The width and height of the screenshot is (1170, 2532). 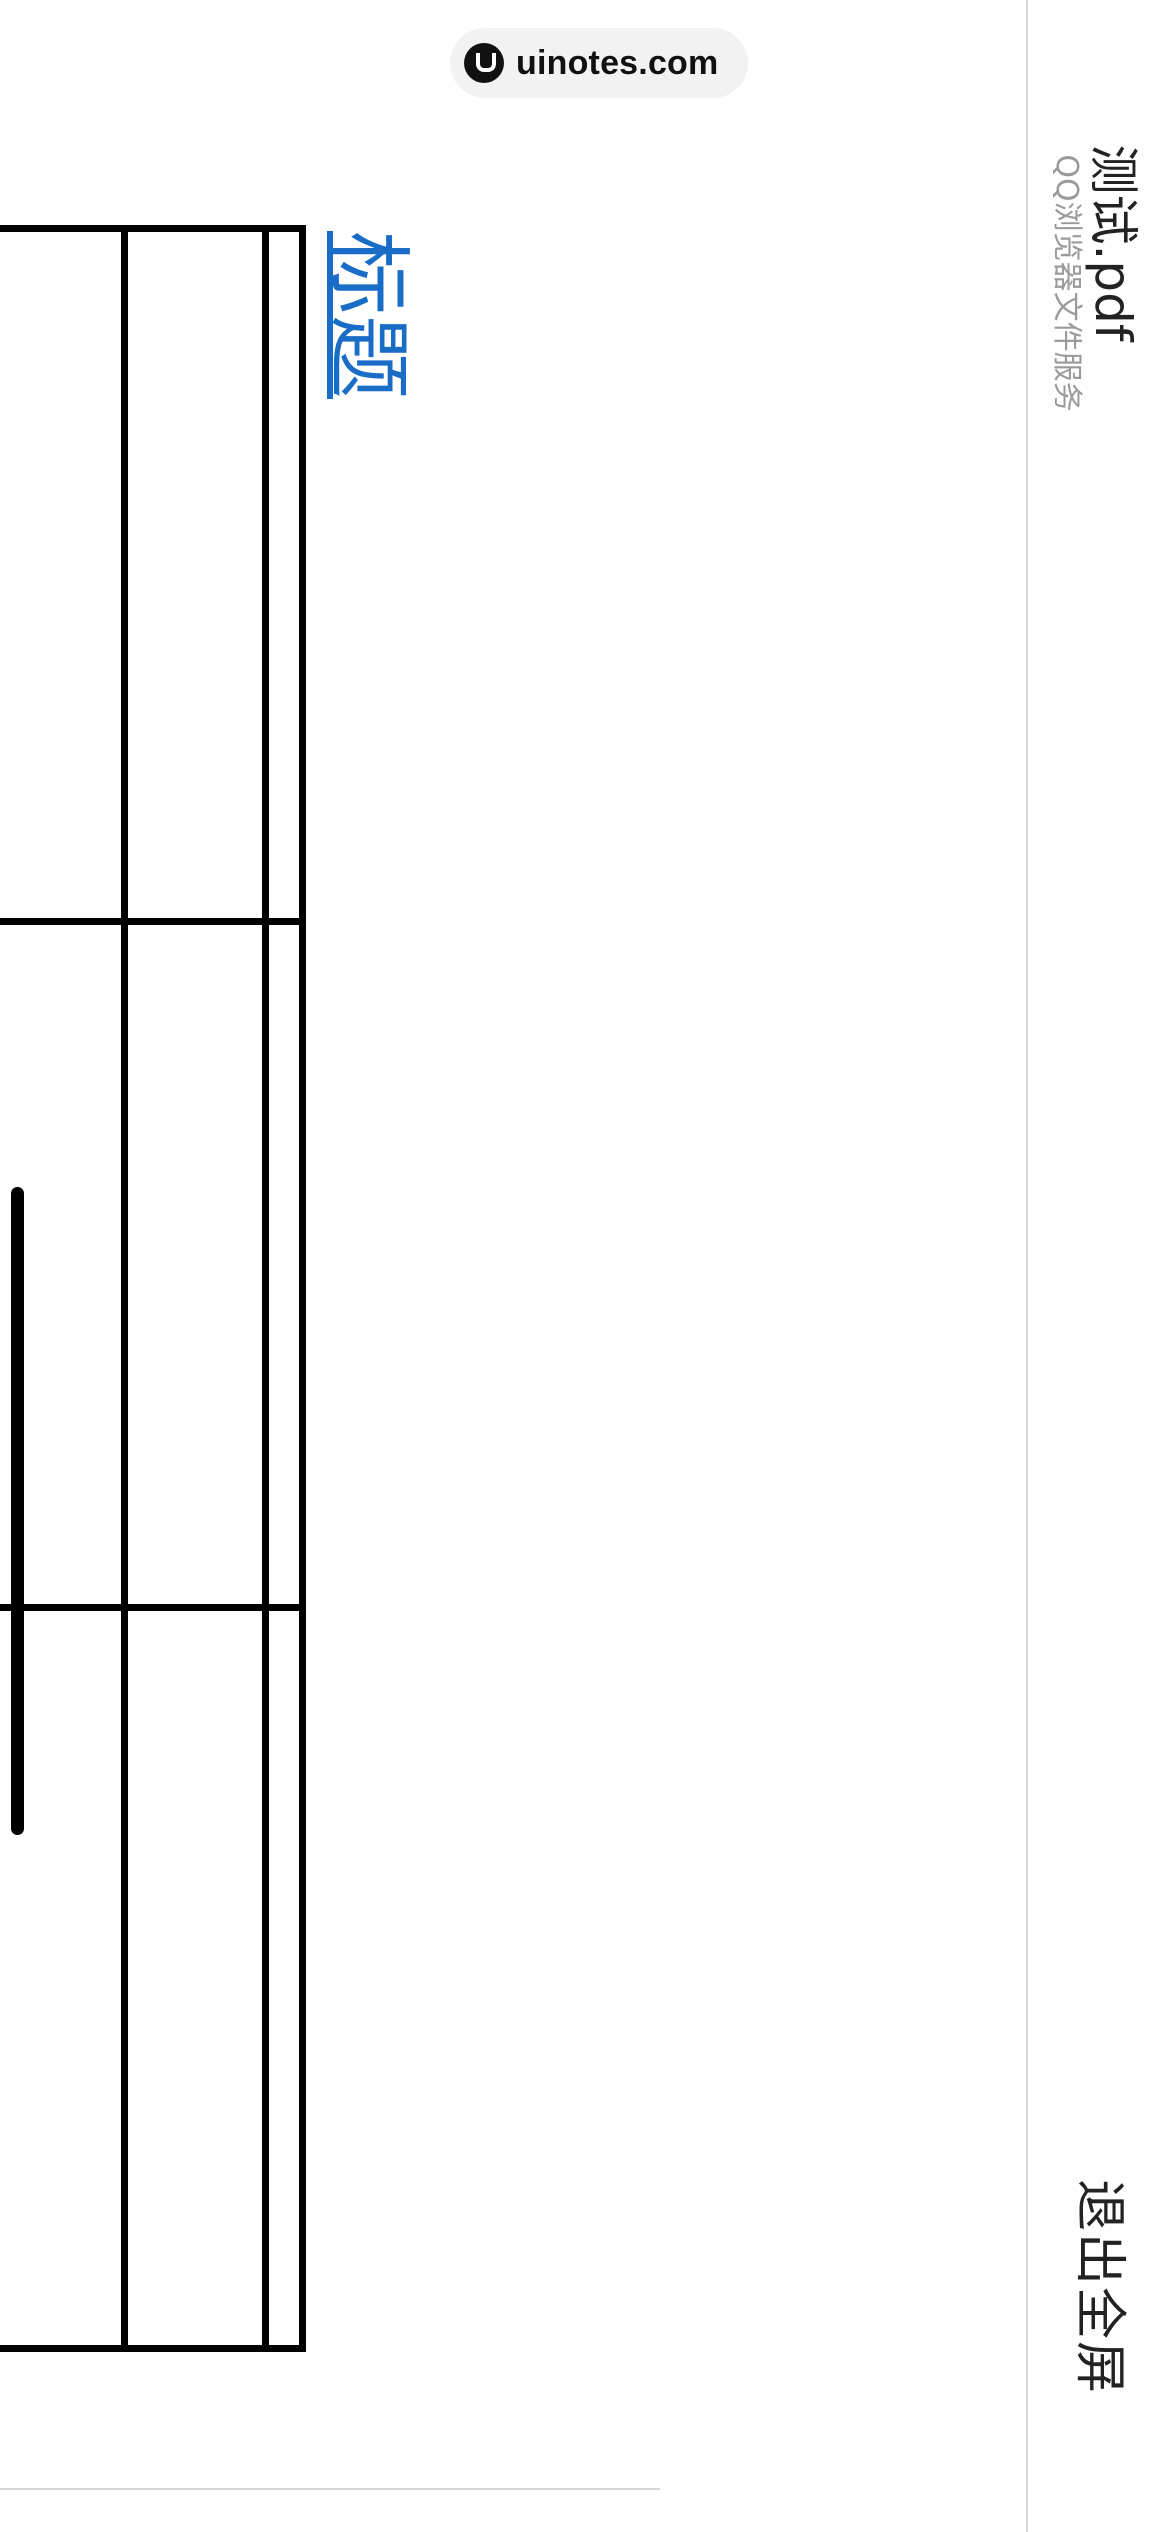 I want to click on file-title-text: 测试.pdf, so click(x=1113, y=242).